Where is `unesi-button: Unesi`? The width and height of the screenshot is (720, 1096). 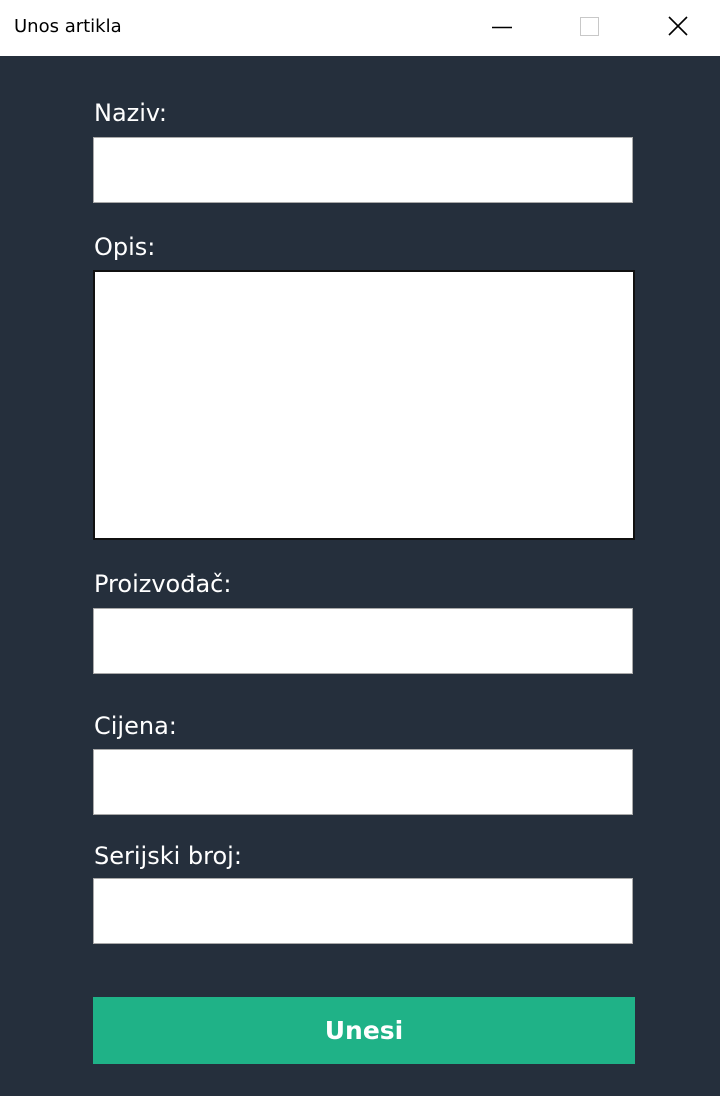 unesi-button: Unesi is located at coordinates (364, 1030).